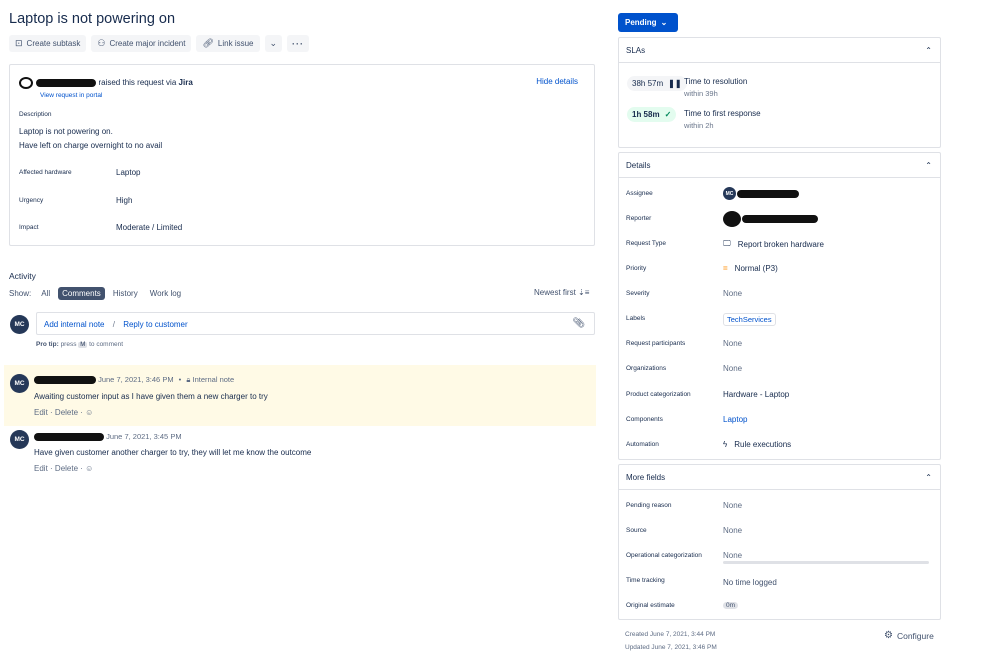 Image resolution: width=999 pixels, height=665 pixels. What do you see at coordinates (644, 419) in the screenshot?
I see `components-label: Components` at bounding box center [644, 419].